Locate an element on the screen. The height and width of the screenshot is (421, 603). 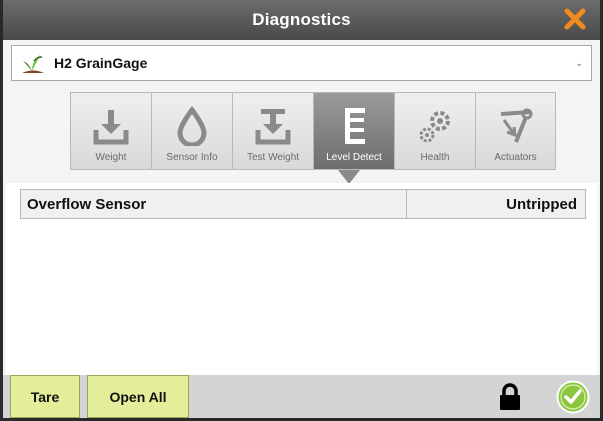
window-title: Diagnostics is located at coordinates (301, 19).